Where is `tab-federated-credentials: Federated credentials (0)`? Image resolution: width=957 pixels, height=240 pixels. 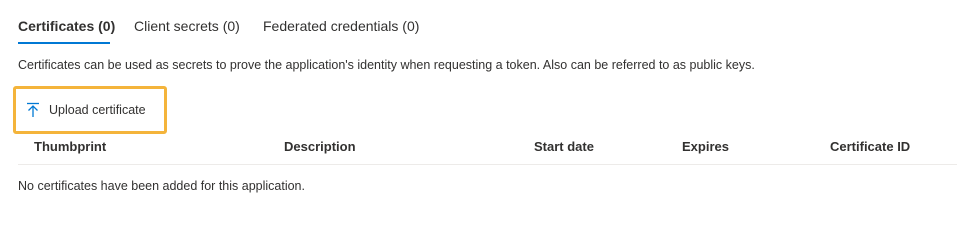 tab-federated-credentials: Federated credentials (0) is located at coordinates (348, 30).